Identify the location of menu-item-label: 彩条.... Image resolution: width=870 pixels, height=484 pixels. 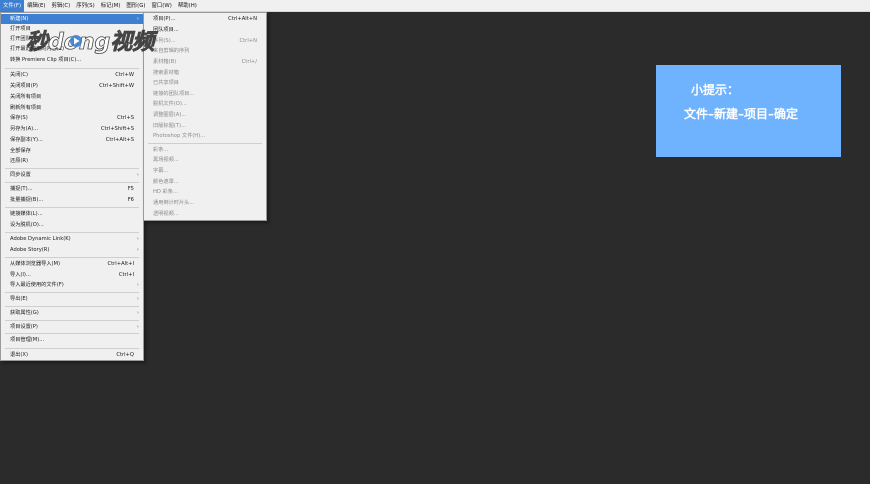
(161, 150).